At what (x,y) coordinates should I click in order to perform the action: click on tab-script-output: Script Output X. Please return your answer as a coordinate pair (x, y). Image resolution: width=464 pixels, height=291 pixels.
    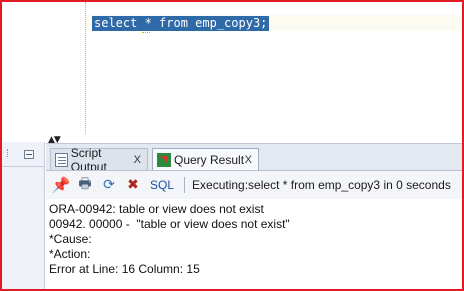
    Looking at the image, I should click on (99, 160).